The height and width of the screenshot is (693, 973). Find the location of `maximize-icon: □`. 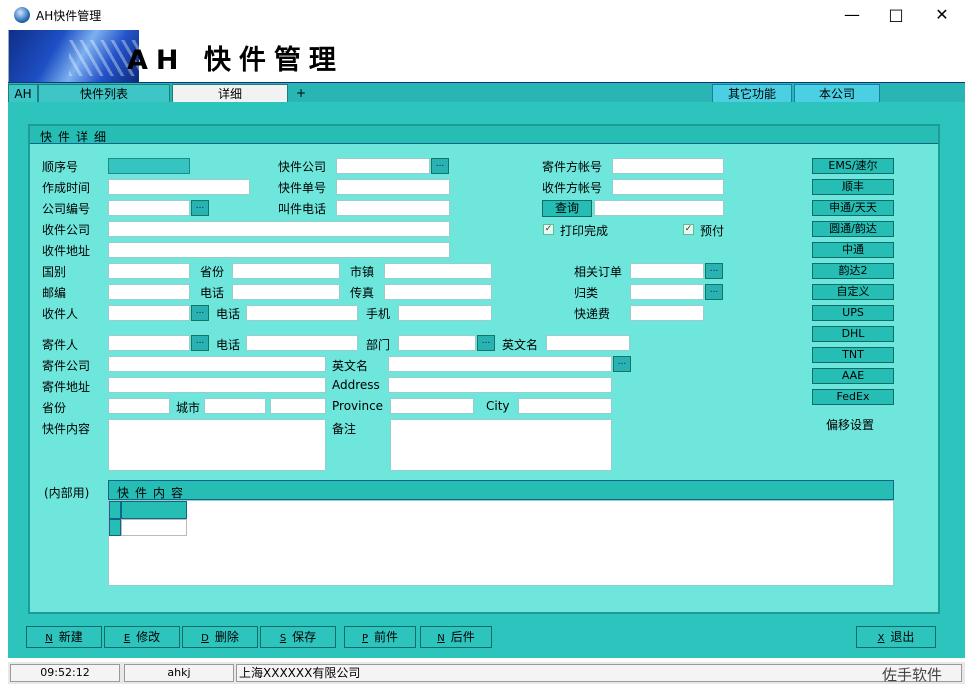

maximize-icon: □ is located at coordinates (896, 15).